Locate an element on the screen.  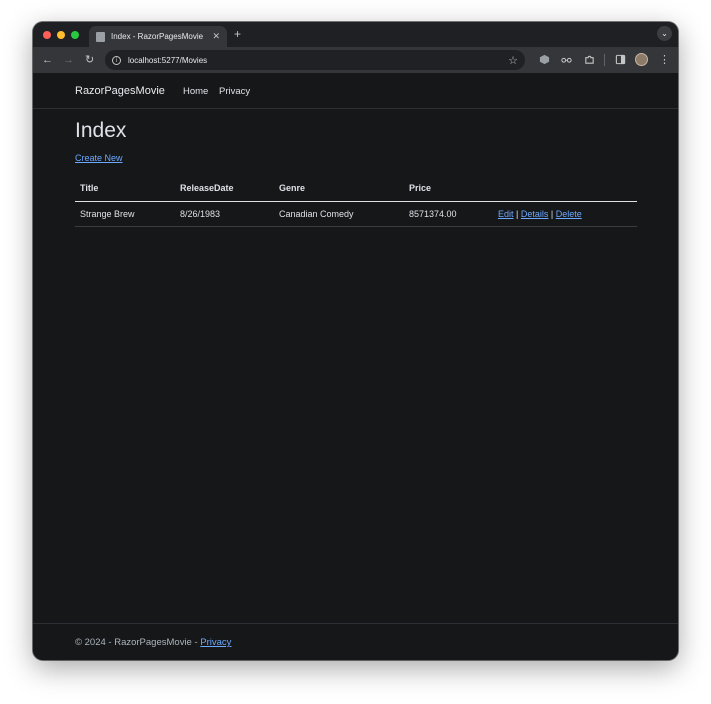
table-header-row: Title ReleaseDate Genre Price is located at coordinates (356, 189).